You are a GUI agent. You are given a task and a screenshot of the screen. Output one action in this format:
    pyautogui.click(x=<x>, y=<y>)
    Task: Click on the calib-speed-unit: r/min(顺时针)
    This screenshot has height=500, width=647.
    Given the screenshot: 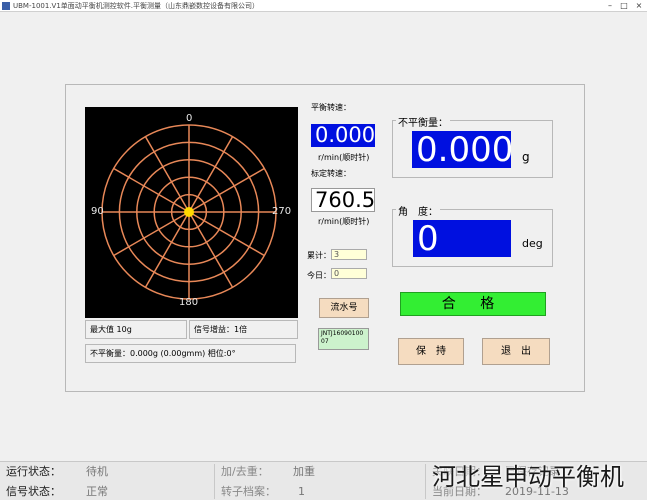 What is the action you would take?
    pyautogui.click(x=344, y=221)
    